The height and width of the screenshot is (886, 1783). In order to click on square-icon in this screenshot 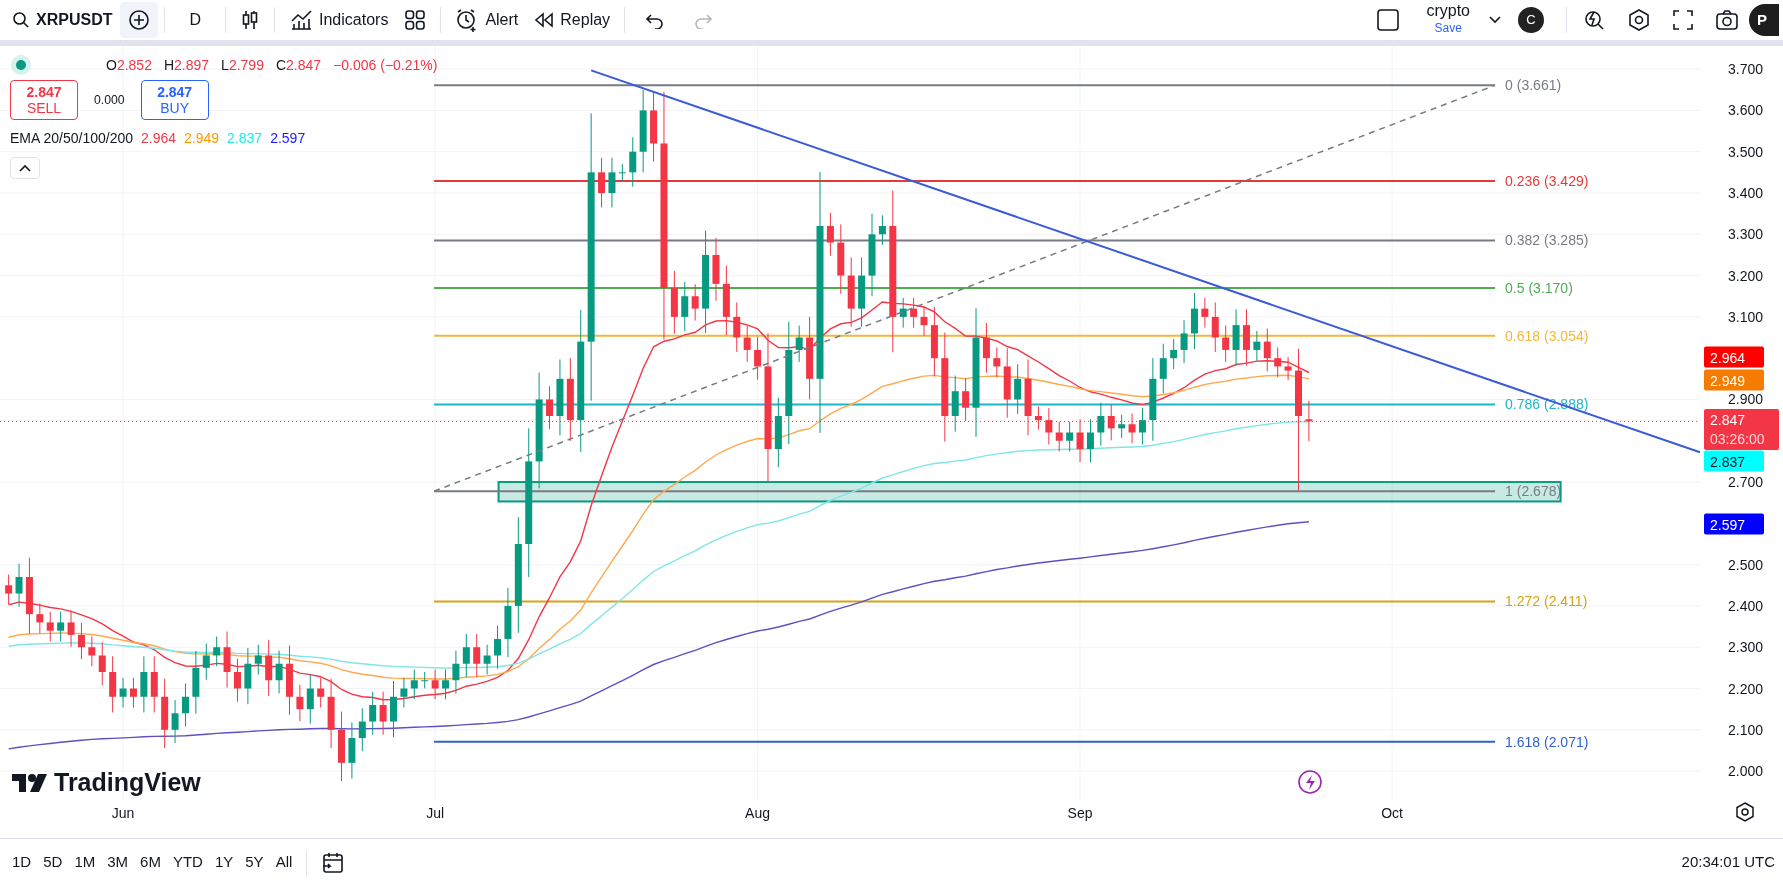, I will do `click(1388, 20)`.